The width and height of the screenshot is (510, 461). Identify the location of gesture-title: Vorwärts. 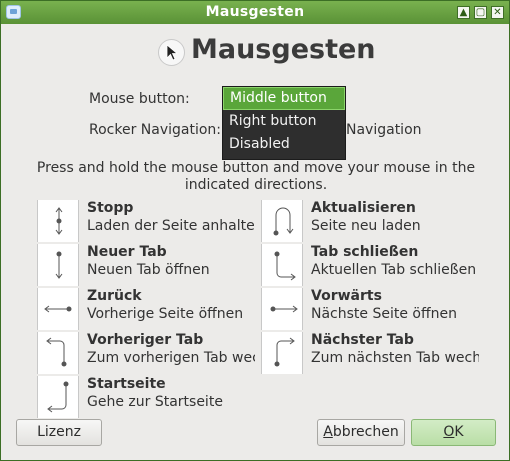
(346, 296).